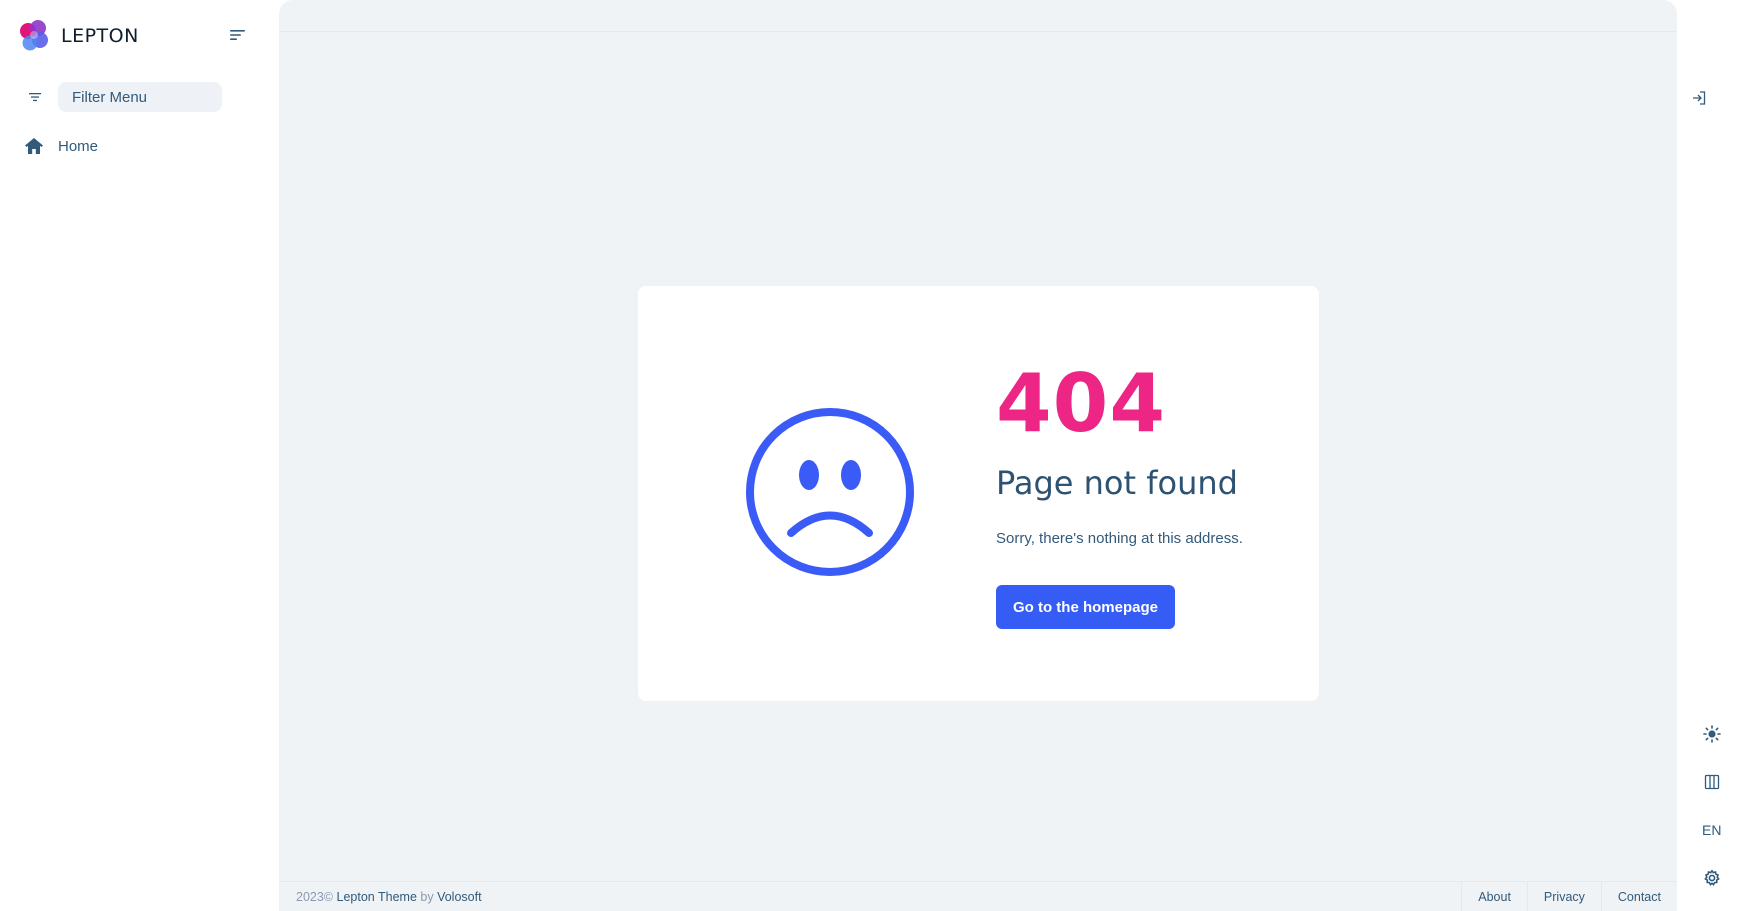 The height and width of the screenshot is (911, 1749). What do you see at coordinates (238, 35) in the screenshot?
I see `menu-collapse-icon` at bounding box center [238, 35].